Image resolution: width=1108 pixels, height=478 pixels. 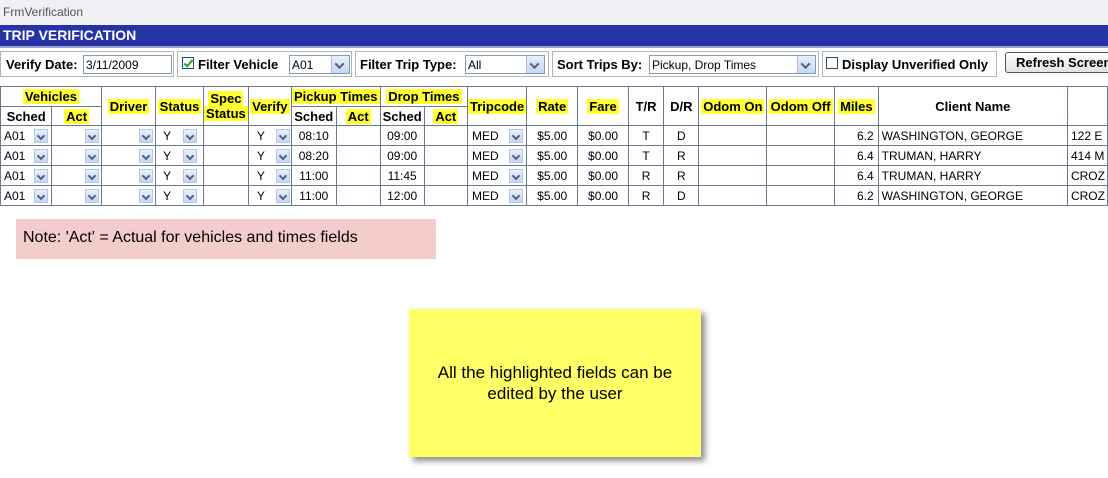 I want to click on refresh-screen-button: Refresh Screen, so click(x=1056, y=62).